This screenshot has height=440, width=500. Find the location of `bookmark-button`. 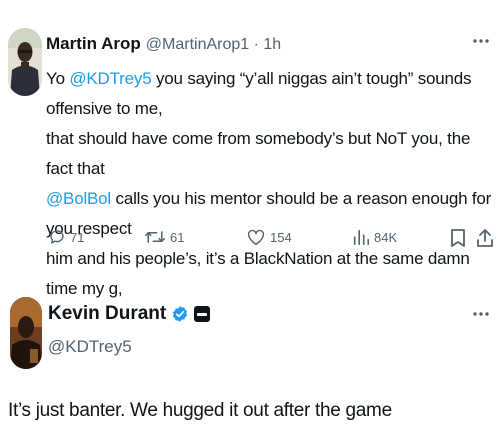

bookmark-button is located at coordinates (458, 238).